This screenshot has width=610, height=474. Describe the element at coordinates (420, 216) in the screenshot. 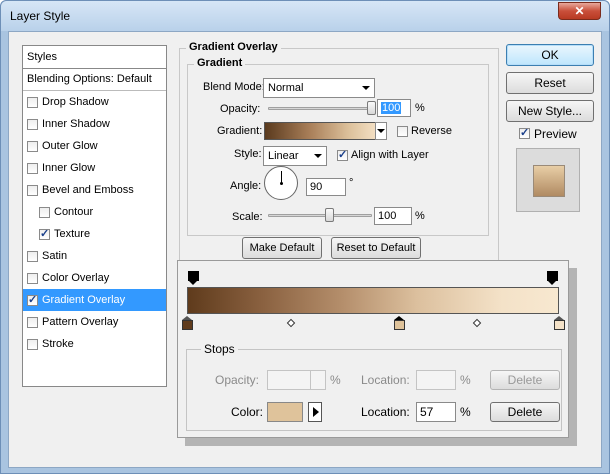

I see `scale-unit: %` at that location.